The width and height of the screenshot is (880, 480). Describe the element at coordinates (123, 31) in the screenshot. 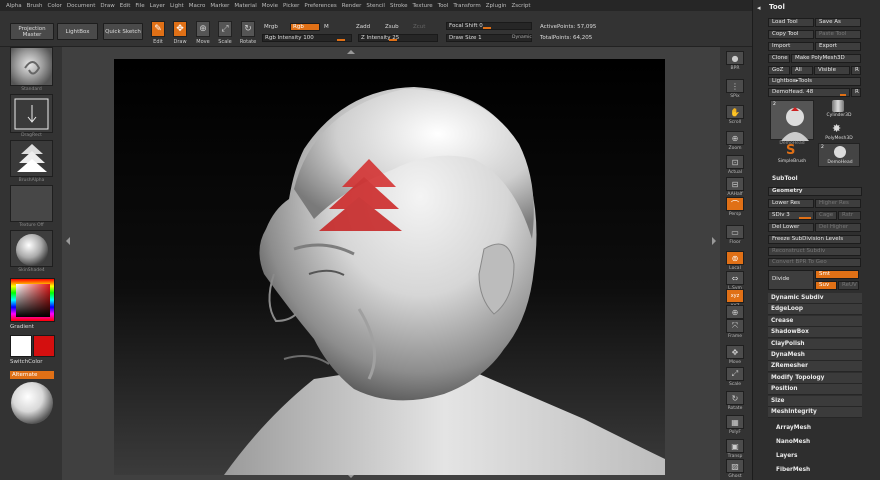

I see `quick-sketch-button: Quick Sketch` at that location.